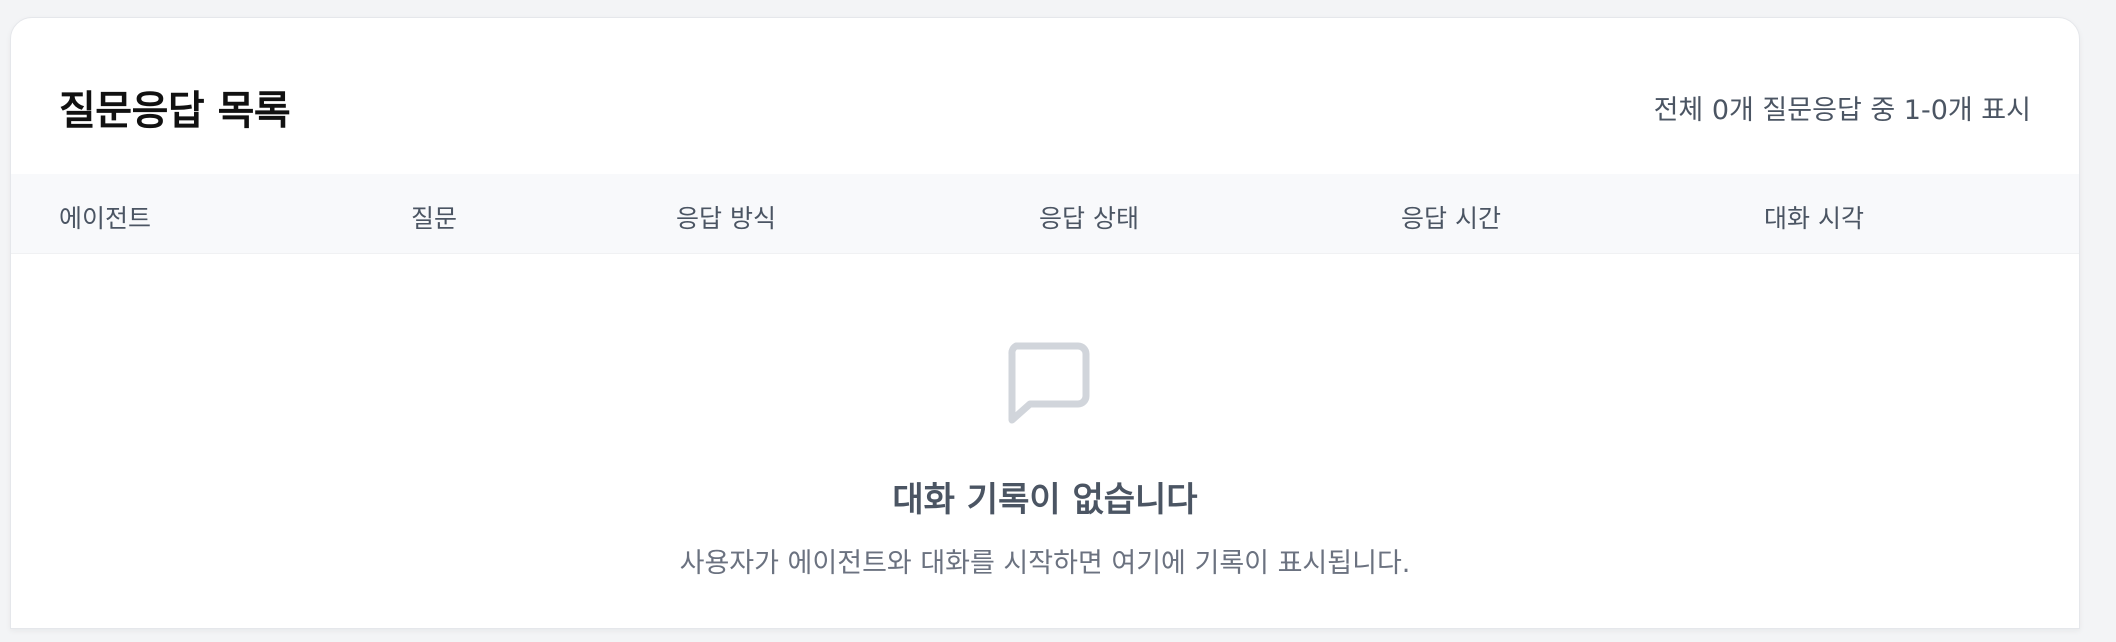 The image size is (2116, 642). I want to click on result-count: 전체 0개 질문응답 중 1-0개 표시, so click(1842, 110).